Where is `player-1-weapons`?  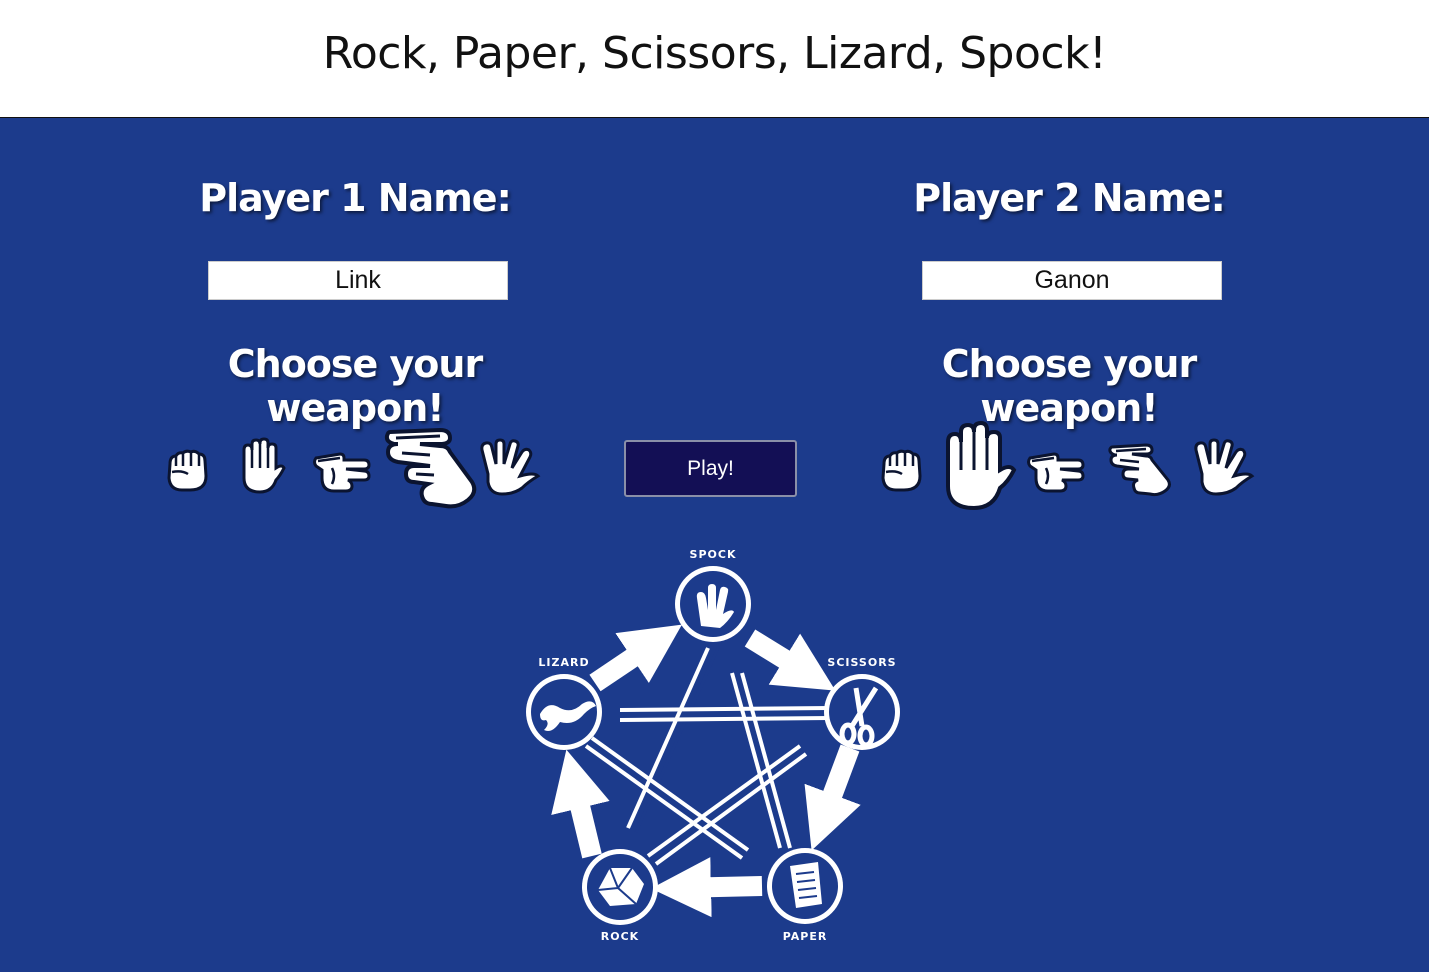
player-1-weapons is located at coordinates (355, 471).